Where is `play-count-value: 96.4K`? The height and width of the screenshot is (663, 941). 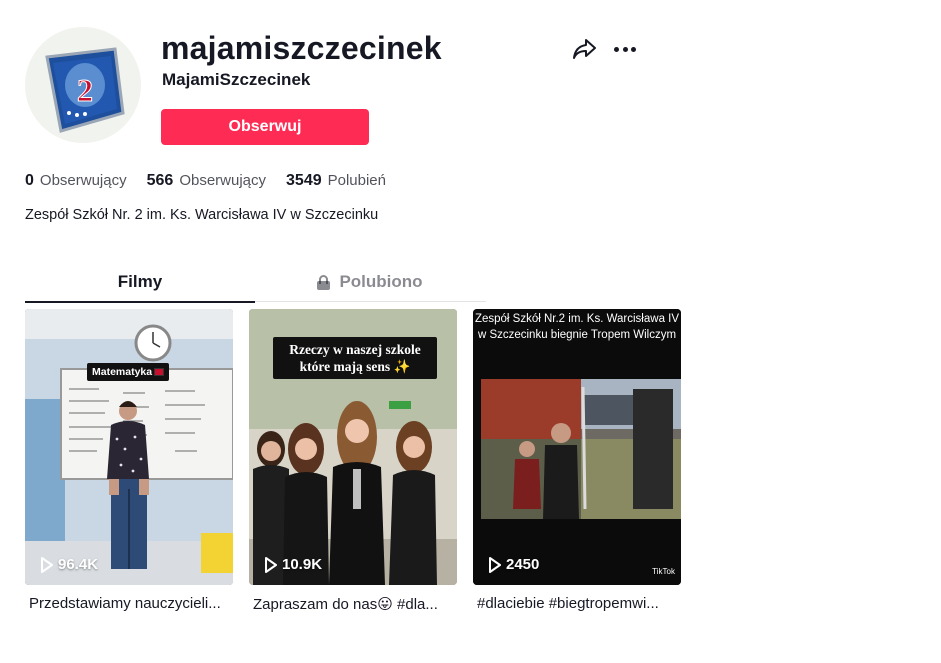
play-count-value: 96.4K is located at coordinates (78, 564).